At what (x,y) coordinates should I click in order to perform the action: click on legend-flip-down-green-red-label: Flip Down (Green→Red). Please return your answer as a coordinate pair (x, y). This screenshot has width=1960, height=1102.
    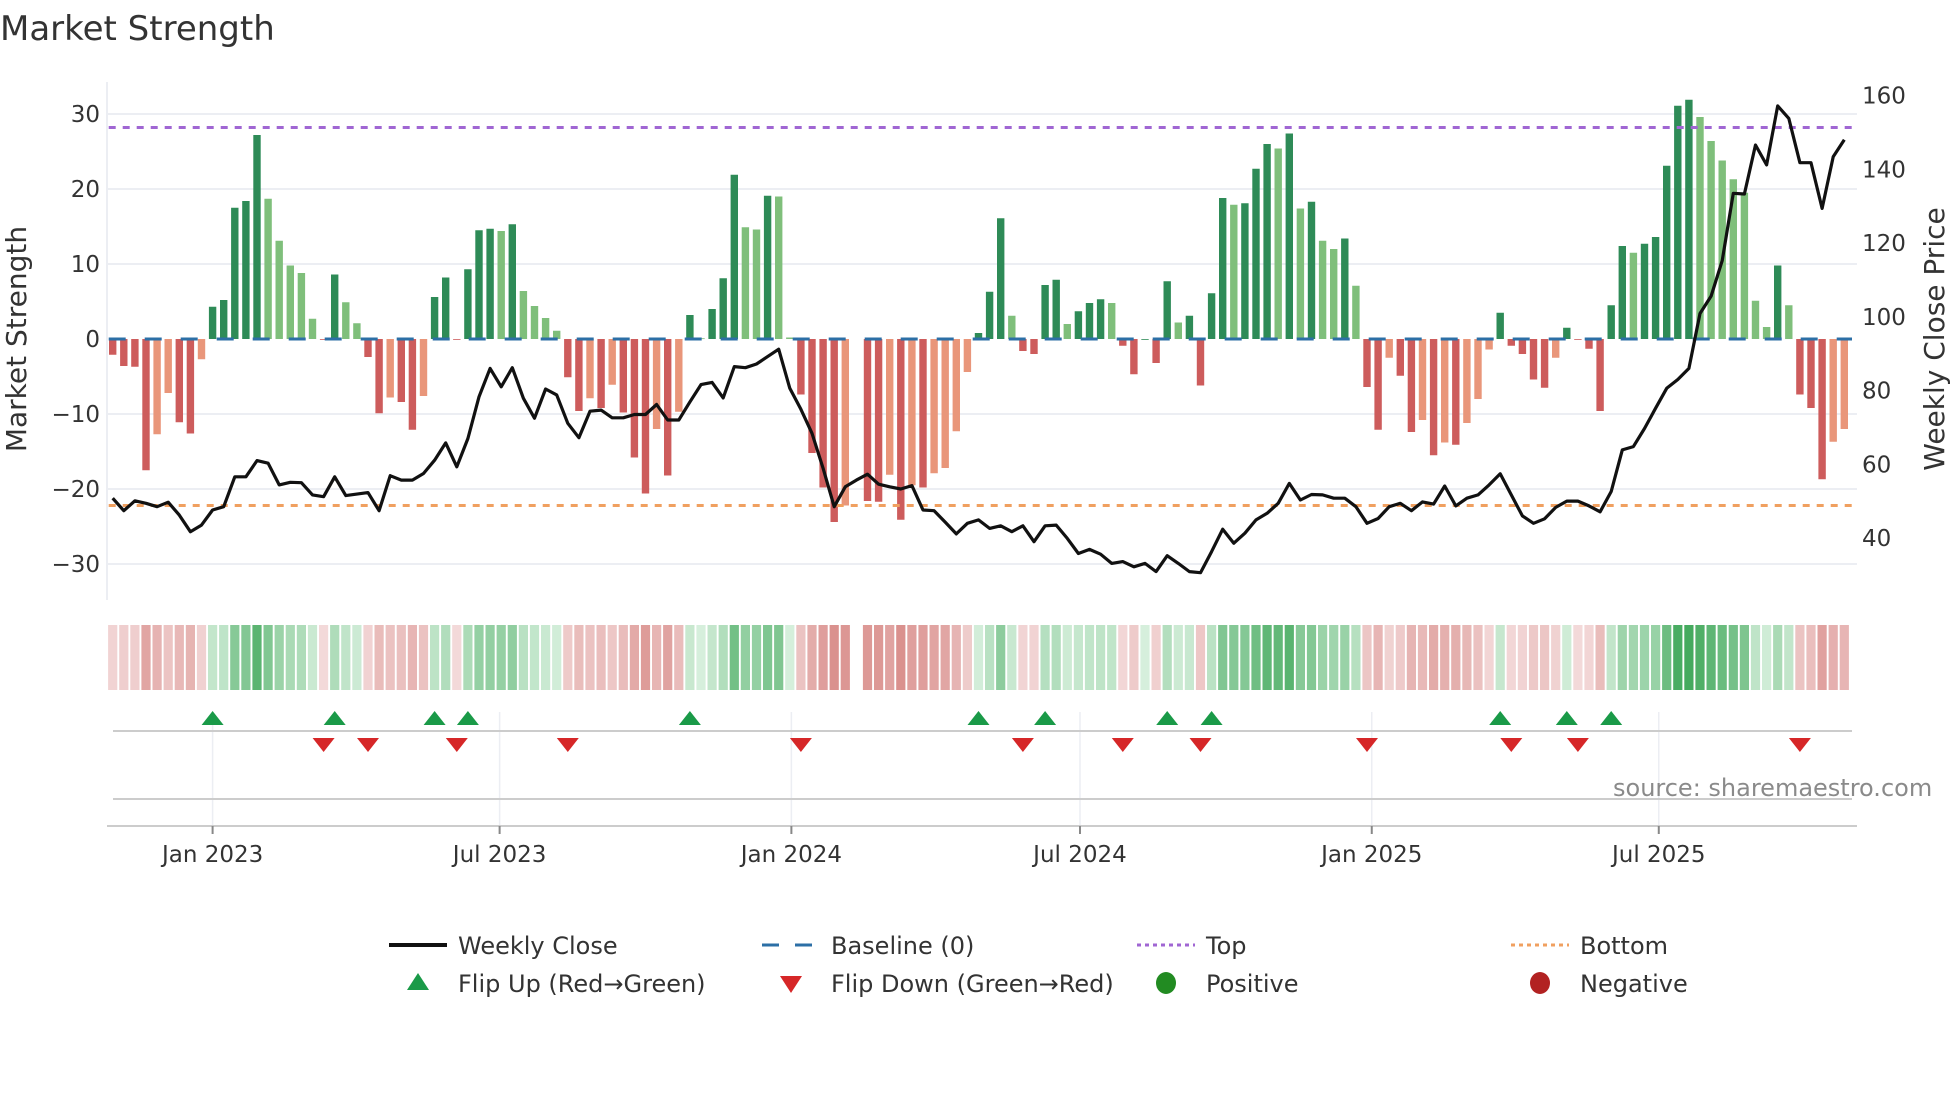
    Looking at the image, I should click on (972, 984).